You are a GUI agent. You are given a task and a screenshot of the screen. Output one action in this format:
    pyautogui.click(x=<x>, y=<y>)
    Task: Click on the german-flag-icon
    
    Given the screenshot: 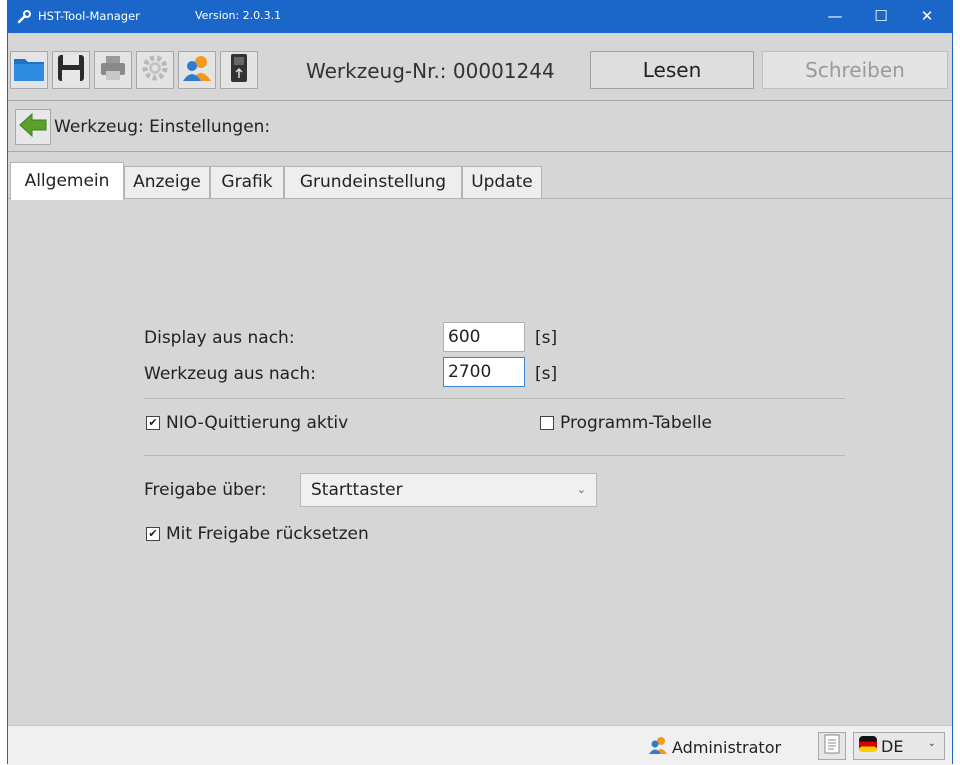 What is the action you would take?
    pyautogui.click(x=868, y=746)
    